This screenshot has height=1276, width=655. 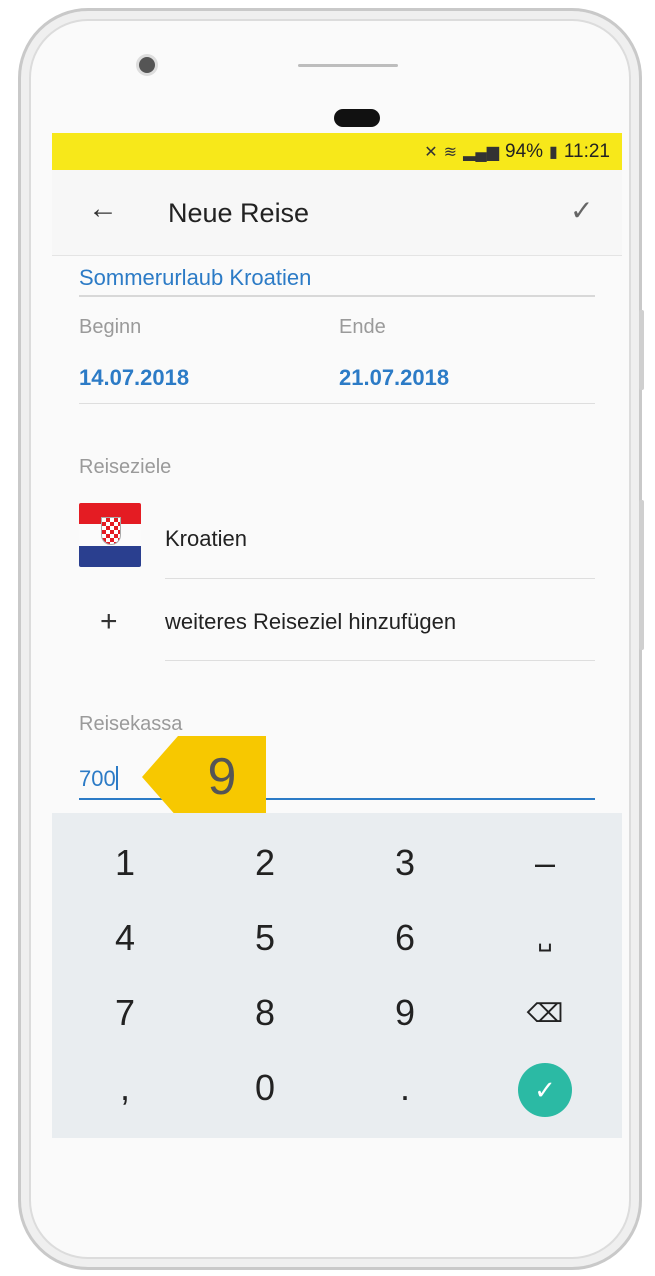 I want to click on key-0: 0, so click(x=265, y=1088).